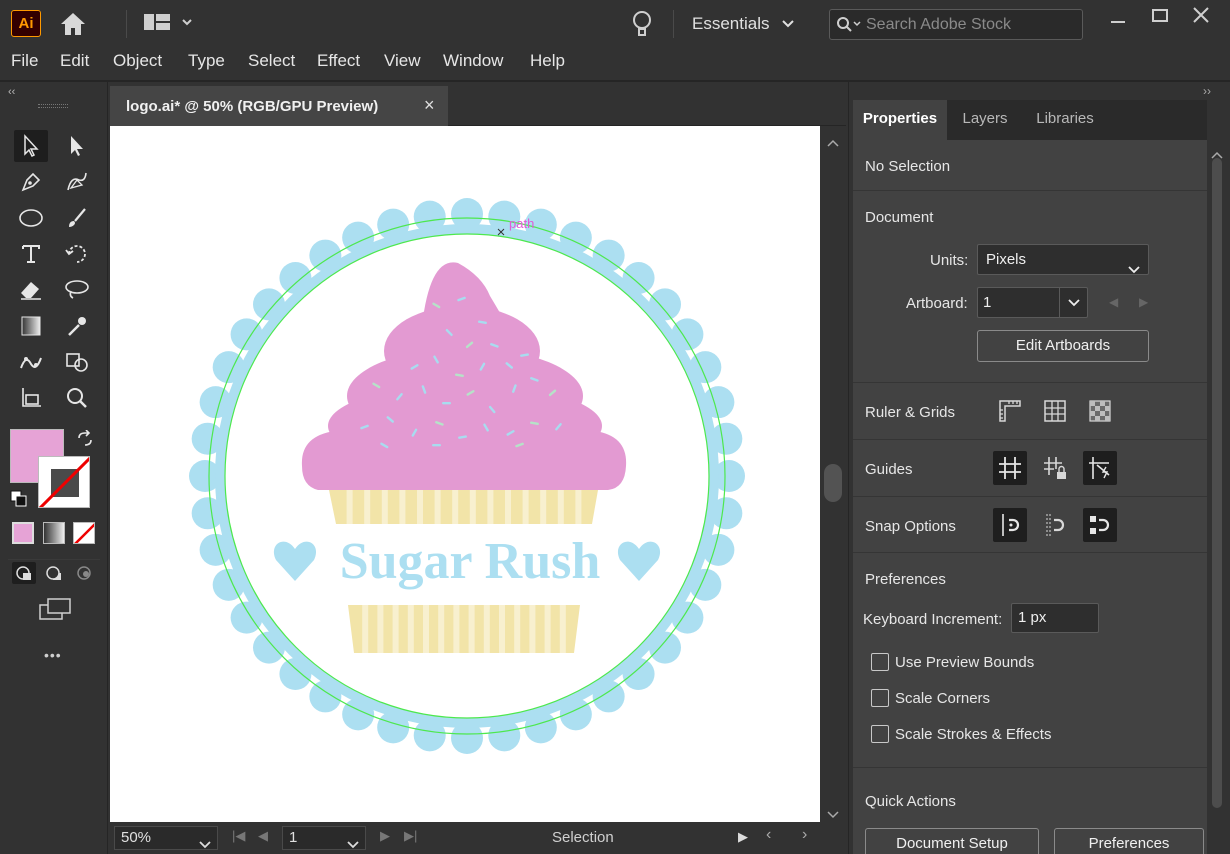  What do you see at coordinates (338, 61) in the screenshot?
I see `menu-effect: Effect` at bounding box center [338, 61].